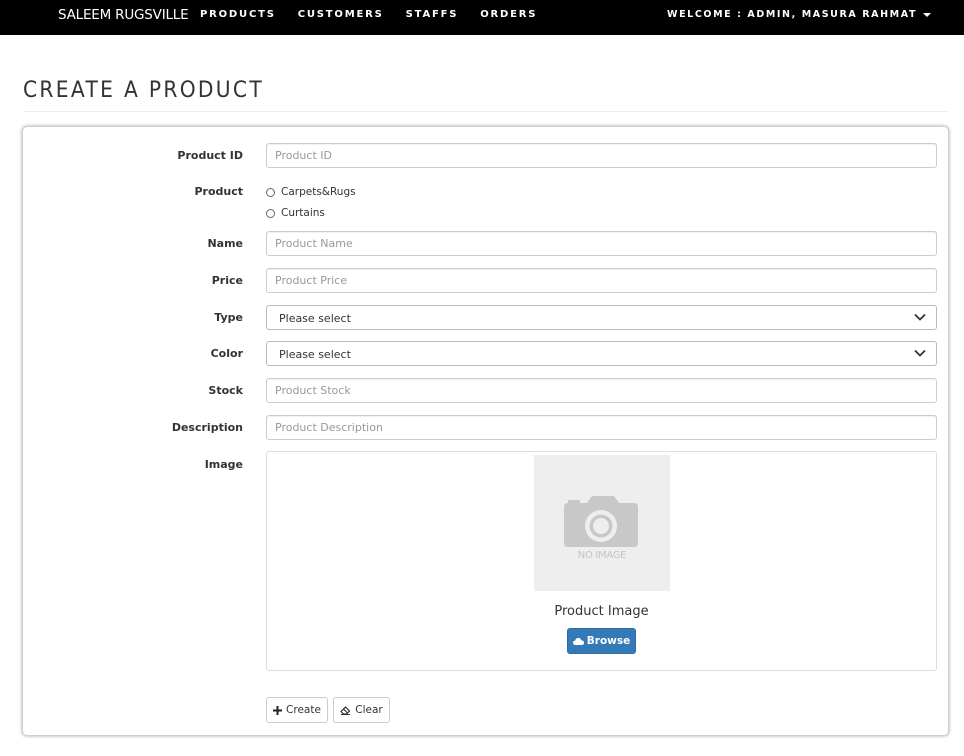 This screenshot has width=964, height=756. What do you see at coordinates (210, 155) in the screenshot?
I see `product-id-label: Product ID` at bounding box center [210, 155].